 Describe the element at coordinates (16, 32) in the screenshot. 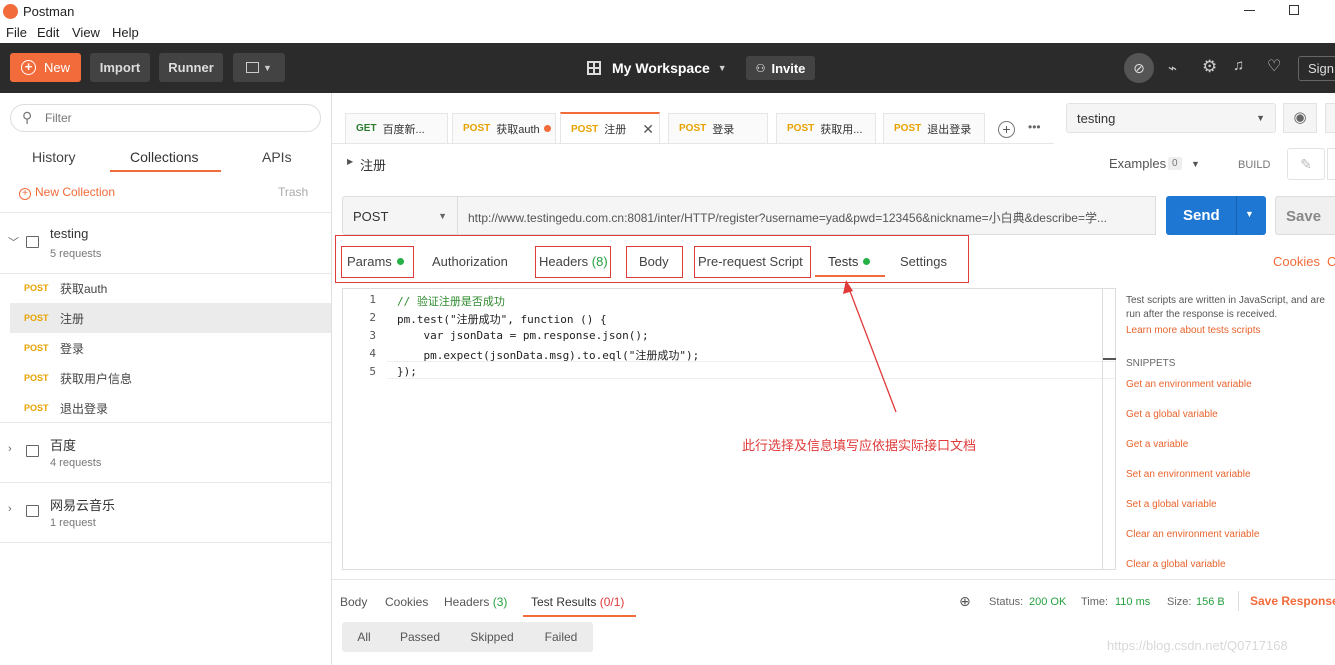

I see `menu-file: File` at that location.